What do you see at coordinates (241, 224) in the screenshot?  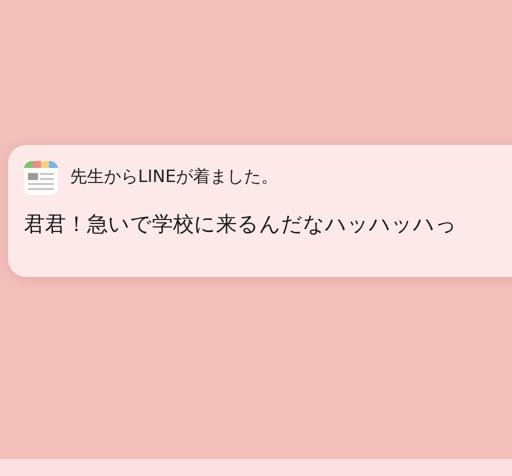 I see `notification-message: 君君！急いで学校に来るんだなハッハッハっ` at bounding box center [241, 224].